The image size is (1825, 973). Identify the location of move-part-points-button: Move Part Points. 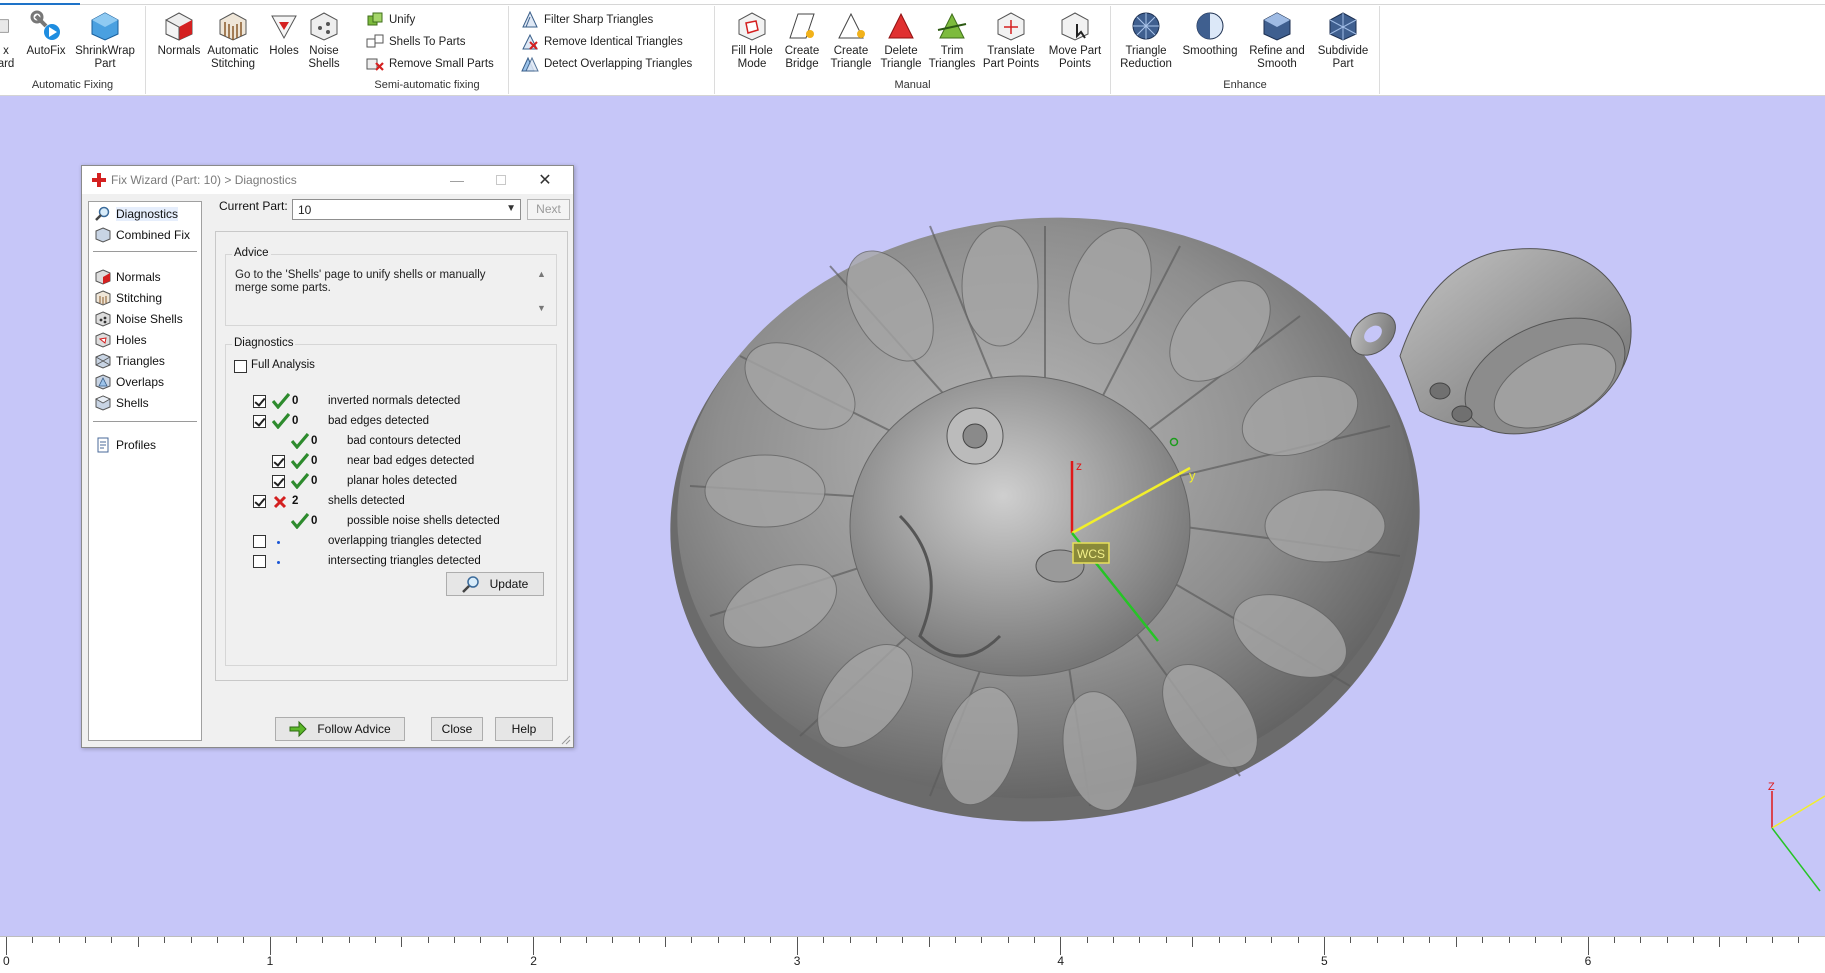
(1075, 40).